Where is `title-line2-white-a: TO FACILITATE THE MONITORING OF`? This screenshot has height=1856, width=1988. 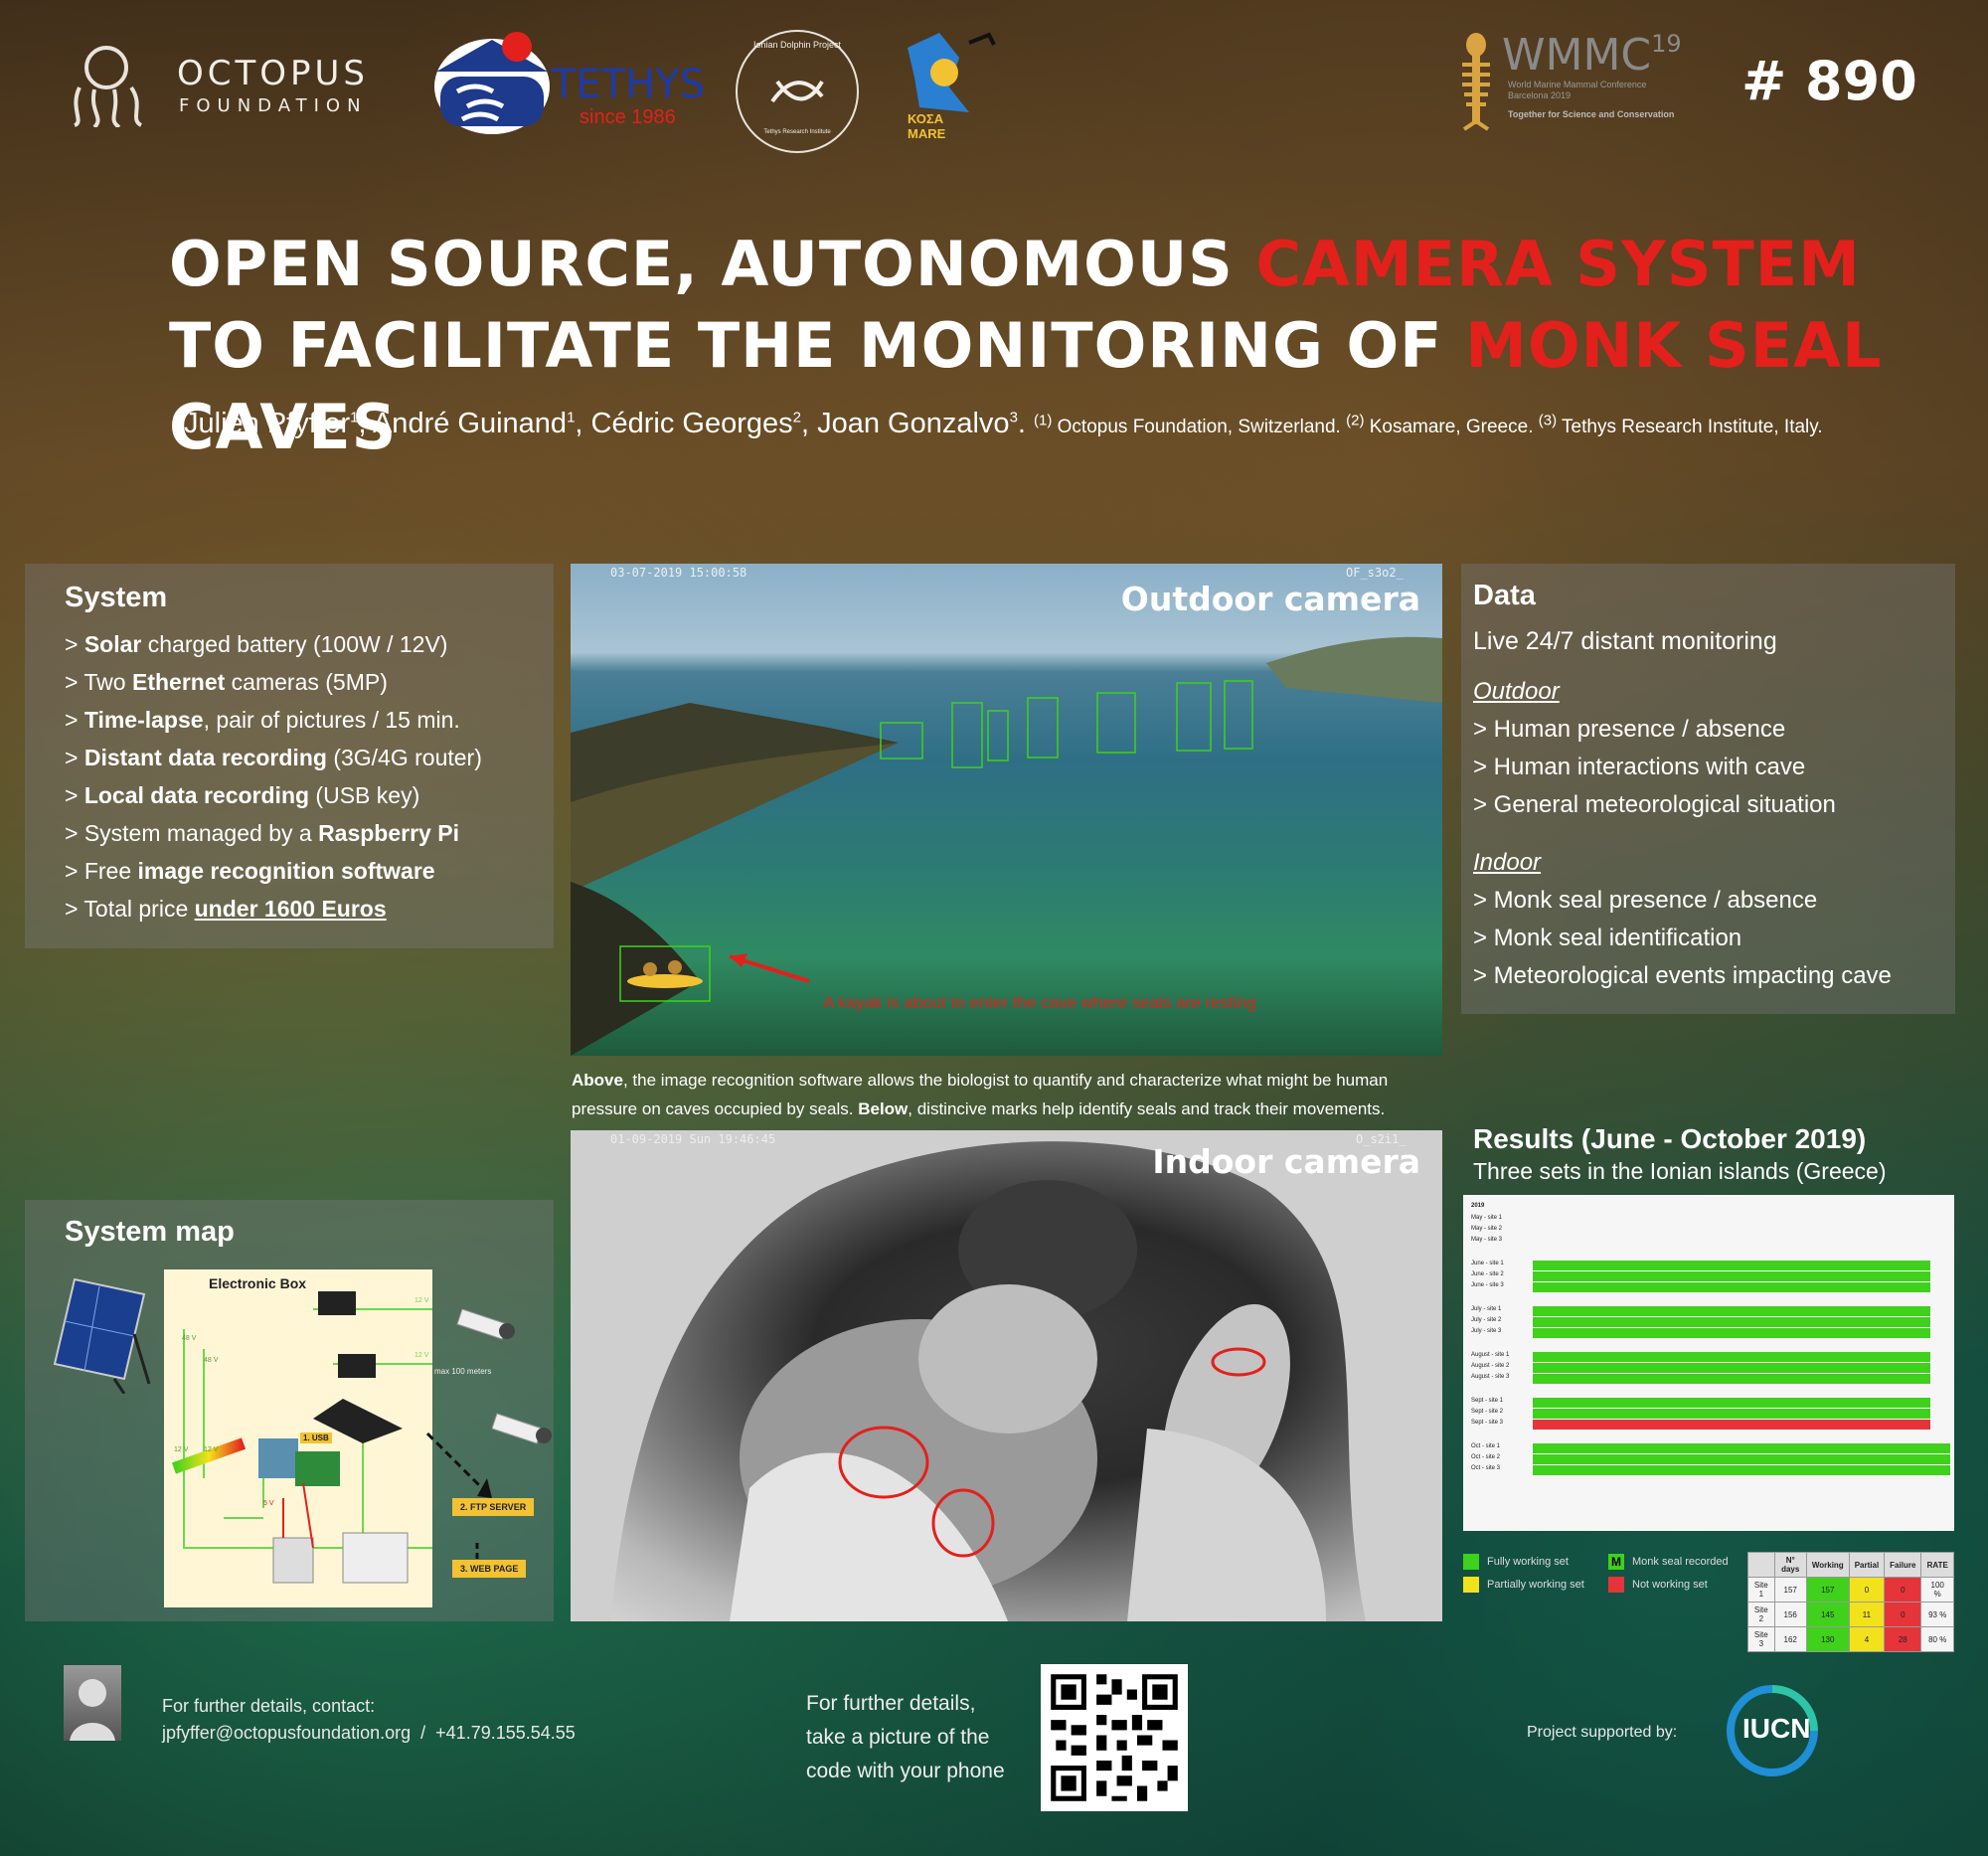 title-line2-white-a: TO FACILITATE THE MONITORING OF is located at coordinates (817, 345).